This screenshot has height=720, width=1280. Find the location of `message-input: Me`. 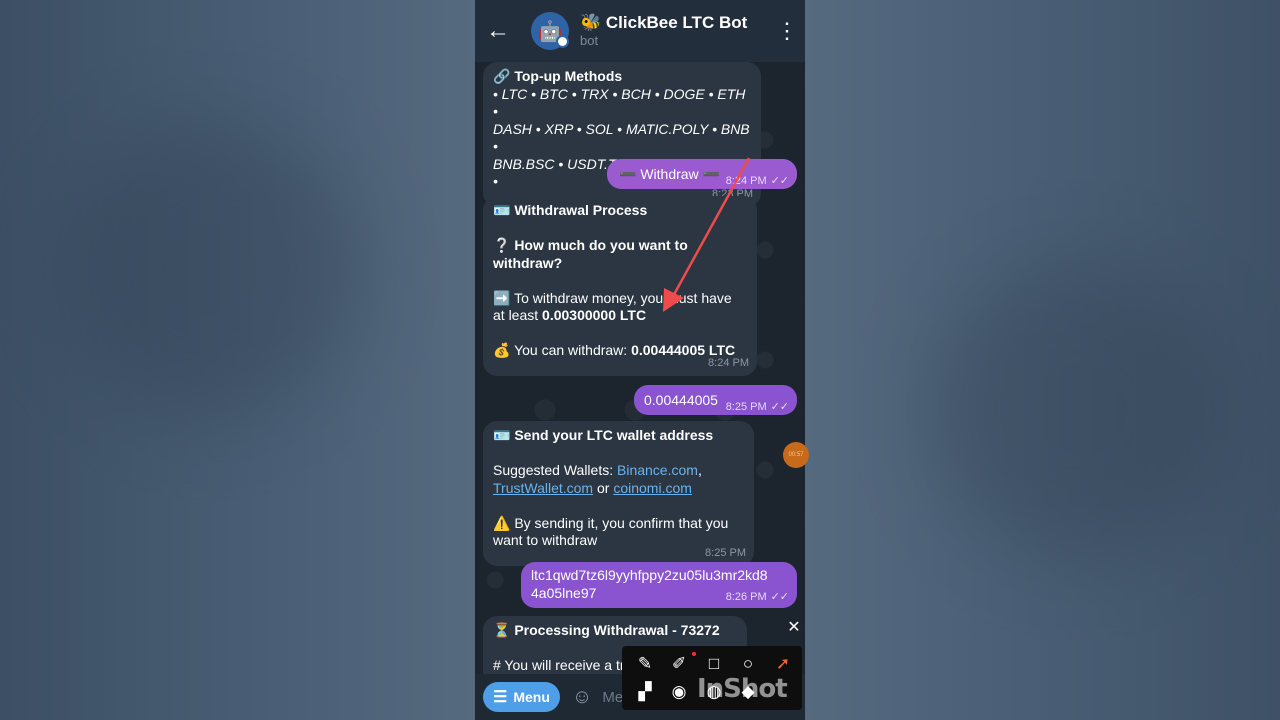

message-input: Me is located at coordinates (612, 697).